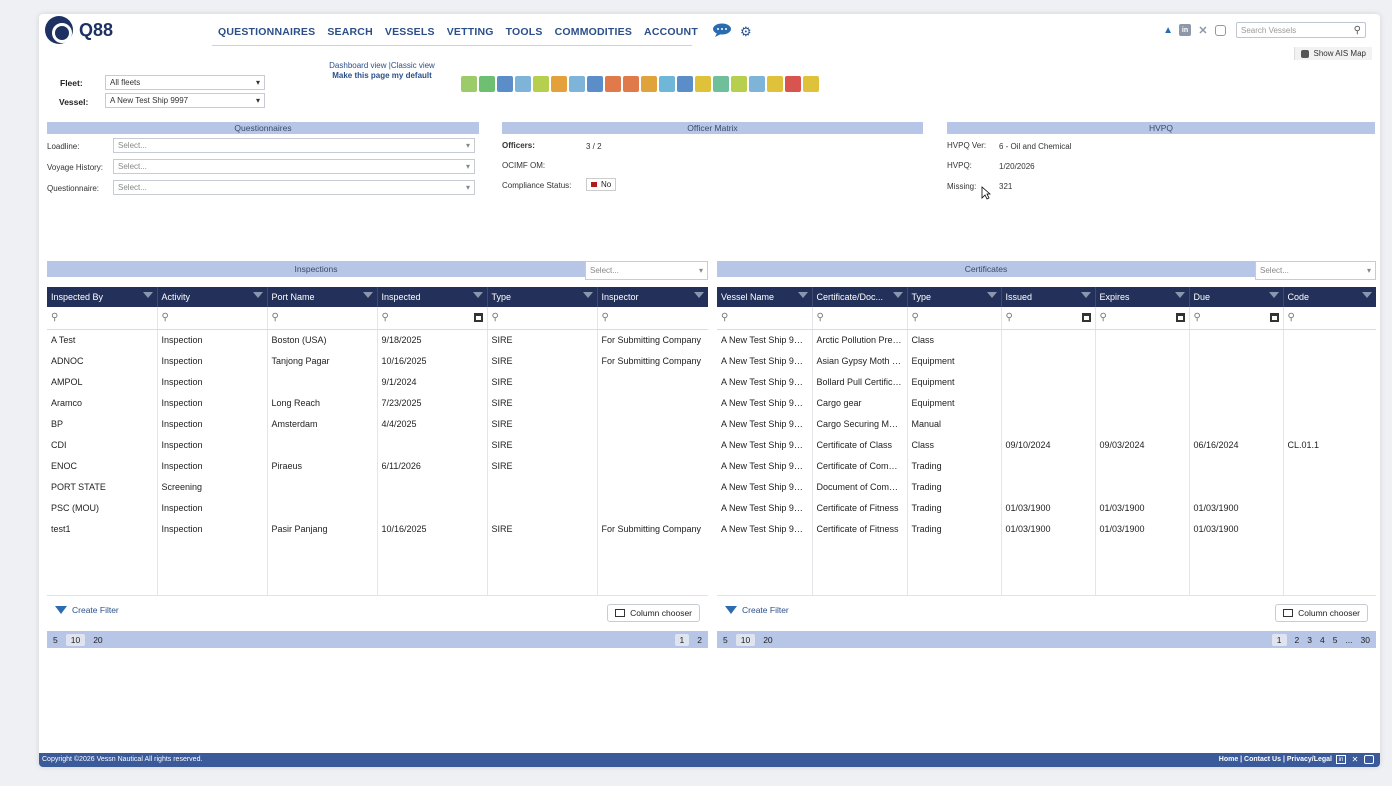 This screenshot has height=786, width=1392. Describe the element at coordinates (90, 30) in the screenshot. I see `q88-logo: Q88` at that location.